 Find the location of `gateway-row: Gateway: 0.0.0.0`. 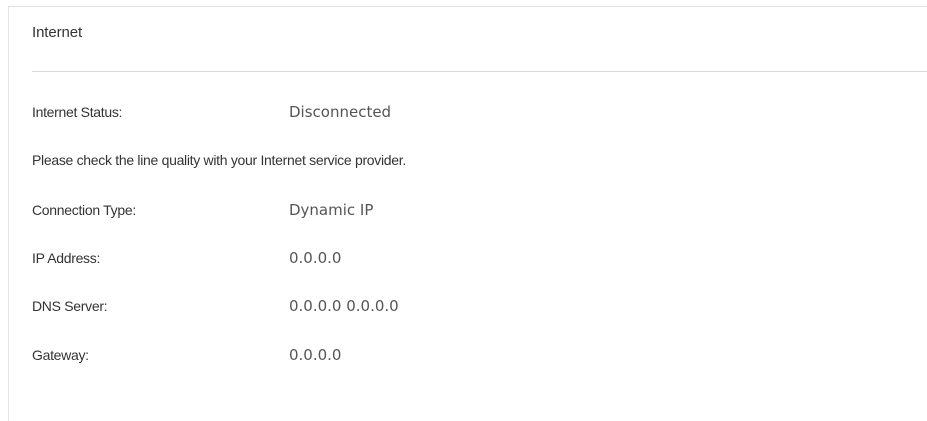

gateway-row: Gateway: 0.0.0.0 is located at coordinates (462, 356).